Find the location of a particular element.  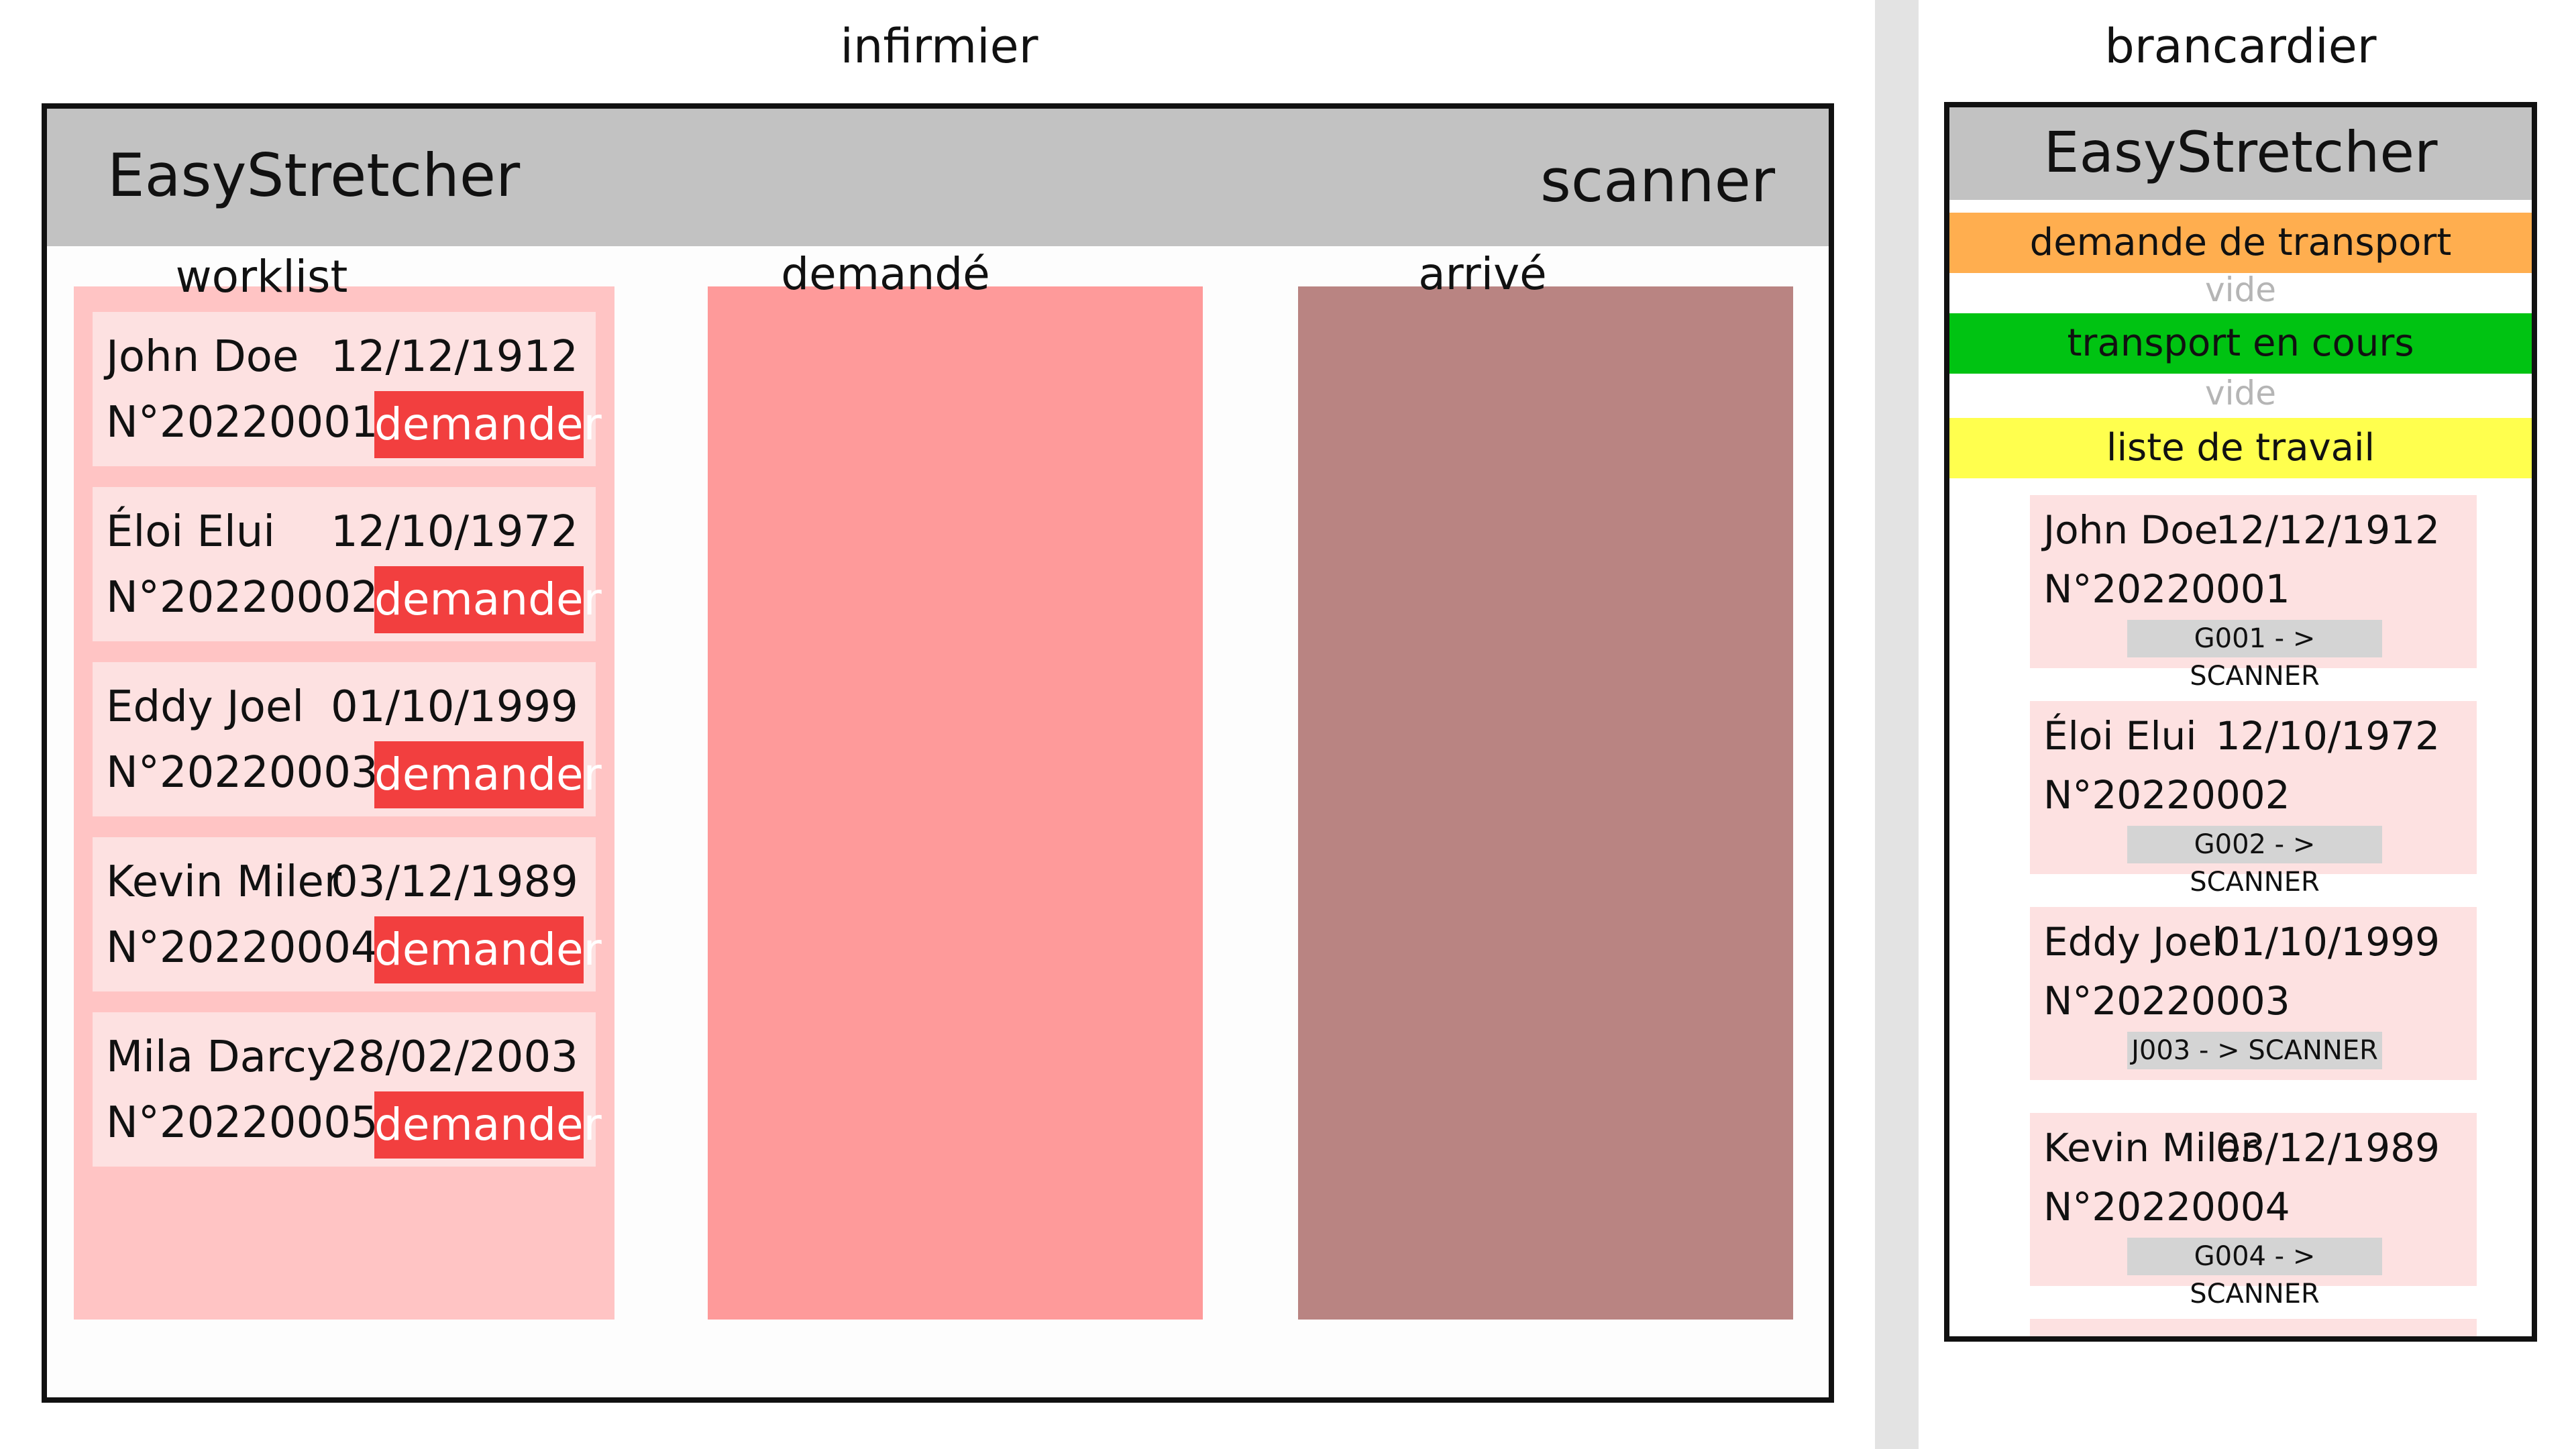

app-header: EasyStretcher scanner is located at coordinates (938, 177).